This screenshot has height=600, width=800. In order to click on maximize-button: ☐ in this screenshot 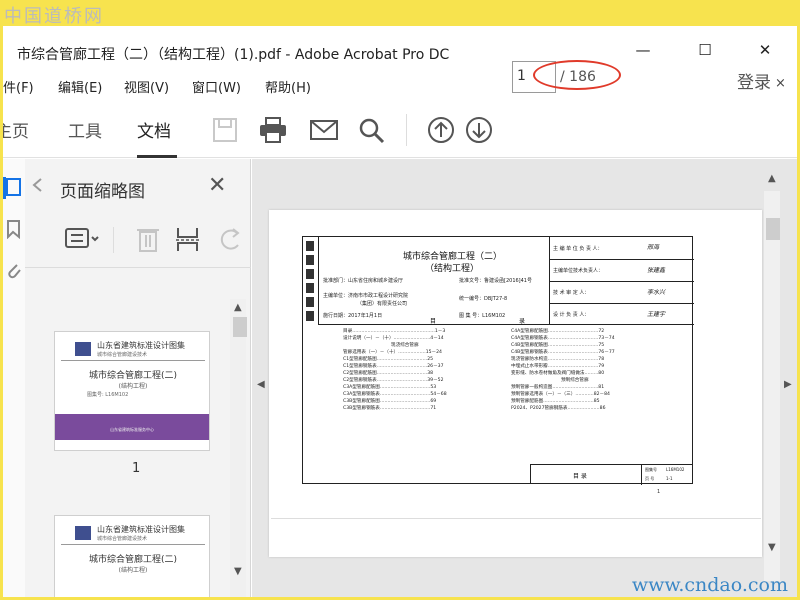, I will do `click(705, 50)`.